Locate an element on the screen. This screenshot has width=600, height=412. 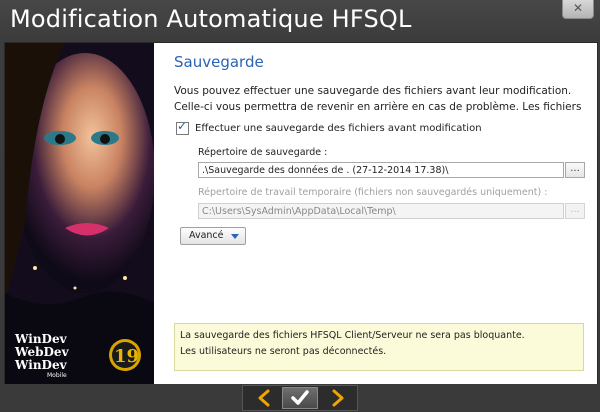
finish-button is located at coordinates (300, 398).